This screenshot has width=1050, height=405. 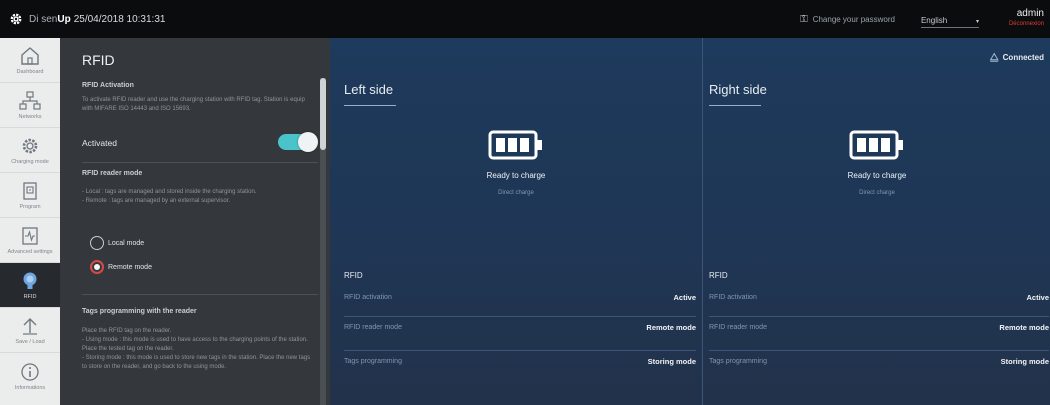 I want to click on scrollbar-thumb, so click(x=323, y=114).